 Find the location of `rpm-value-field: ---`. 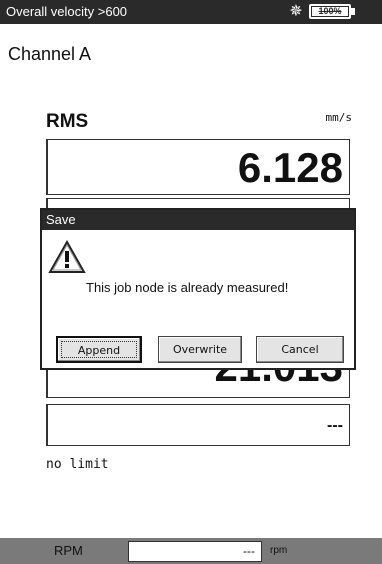

rpm-value-field: --- is located at coordinates (195, 551).